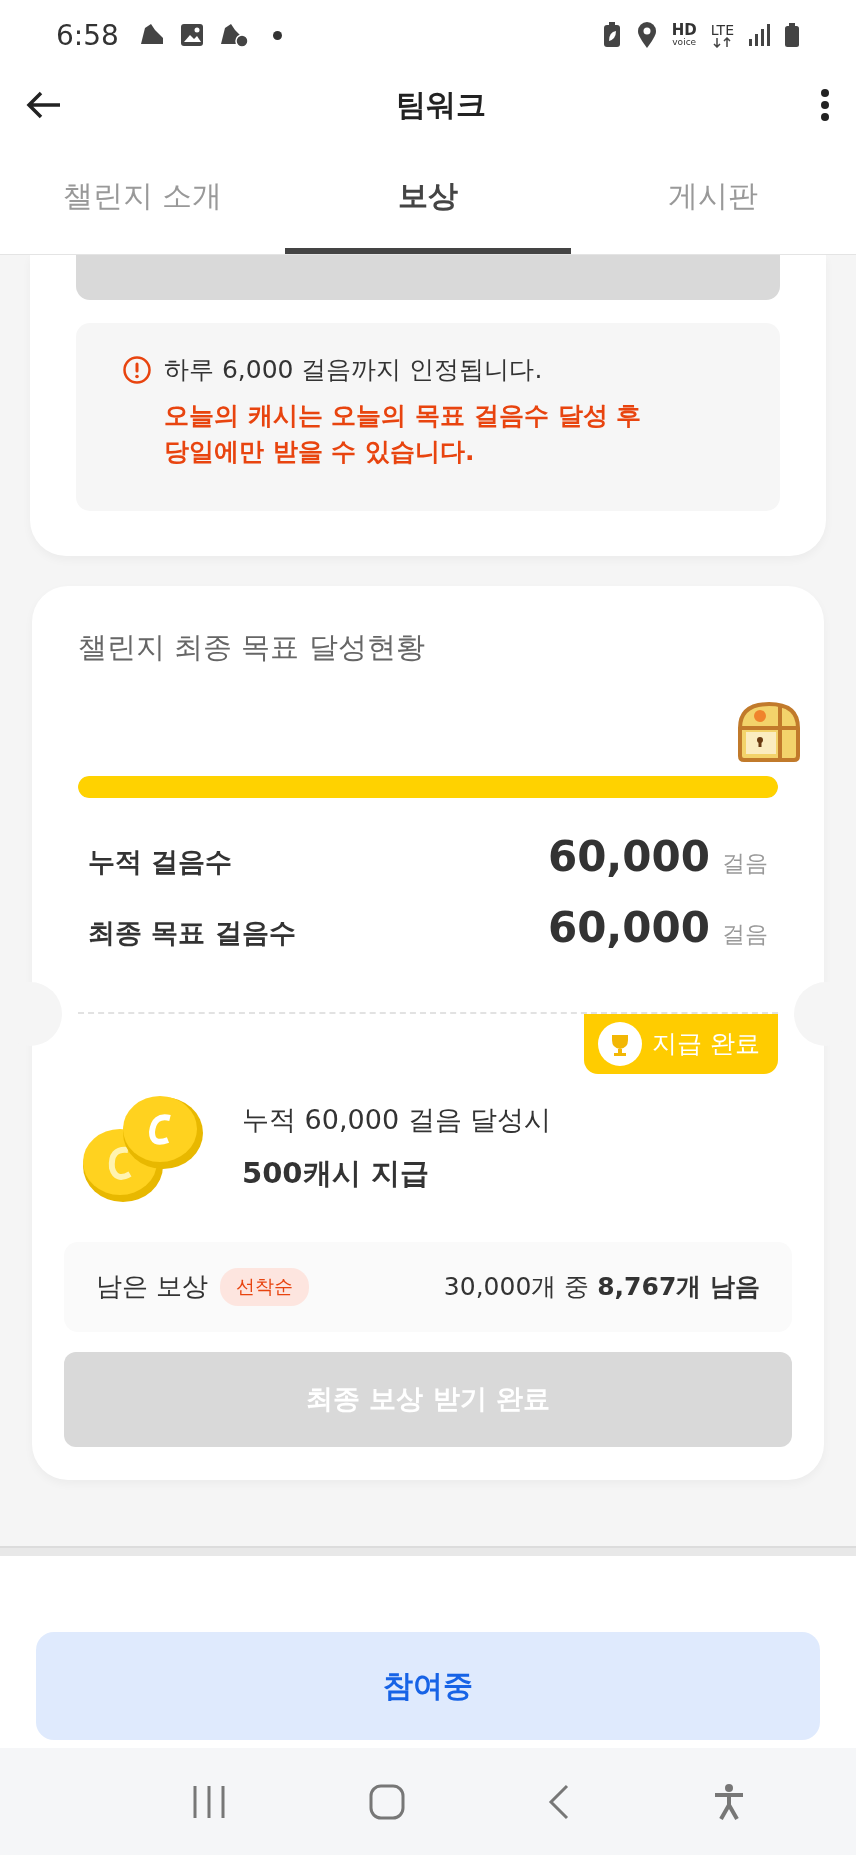  I want to click on remaining-label: 남은 보상, so click(152, 1286).